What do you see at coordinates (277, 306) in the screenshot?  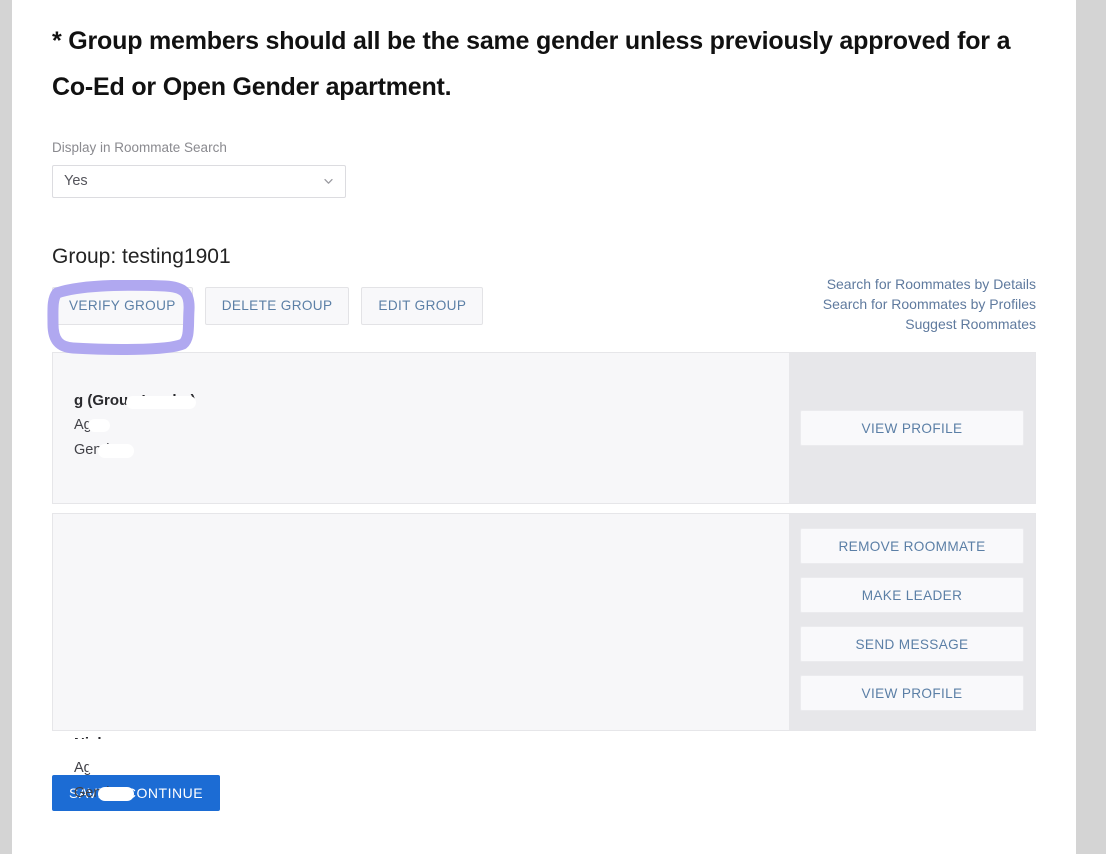 I see `delete-group-button: DELETE GROUP` at bounding box center [277, 306].